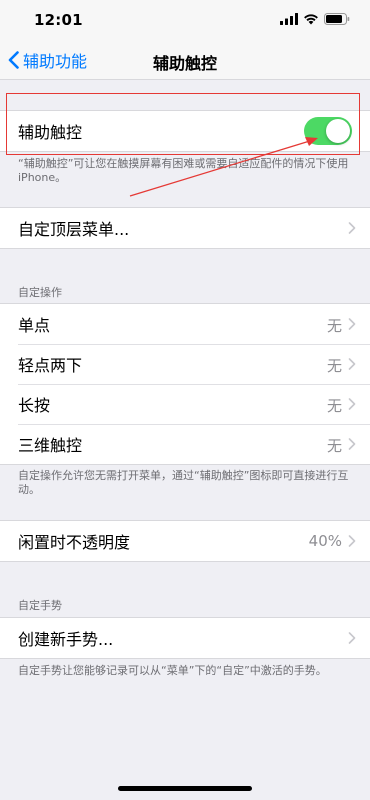 The height and width of the screenshot is (800, 370). What do you see at coordinates (184, 63) in the screenshot?
I see `page-title: 辅助触控` at bounding box center [184, 63].